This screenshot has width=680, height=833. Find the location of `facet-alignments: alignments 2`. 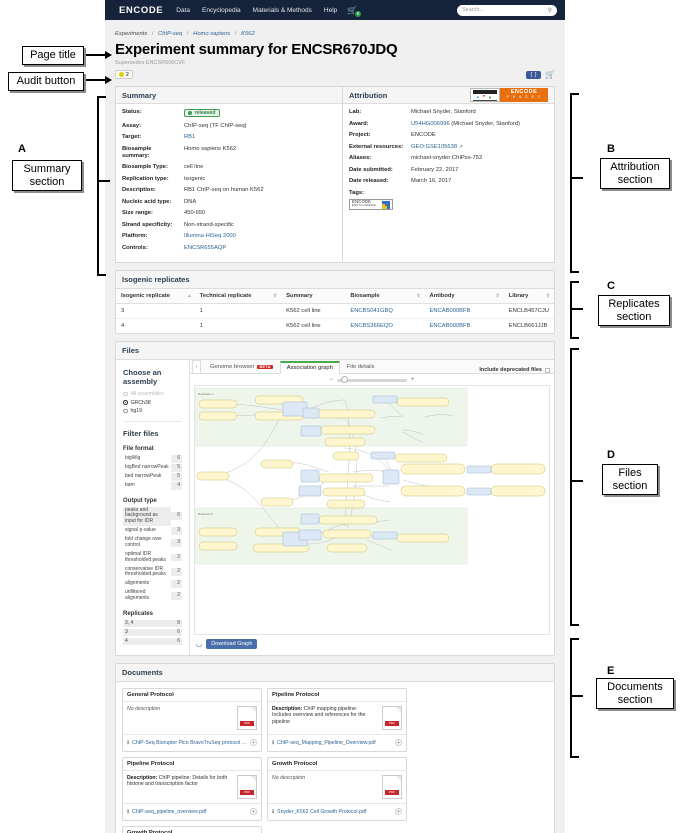

facet-alignments: alignments 2 is located at coordinates (152, 584).